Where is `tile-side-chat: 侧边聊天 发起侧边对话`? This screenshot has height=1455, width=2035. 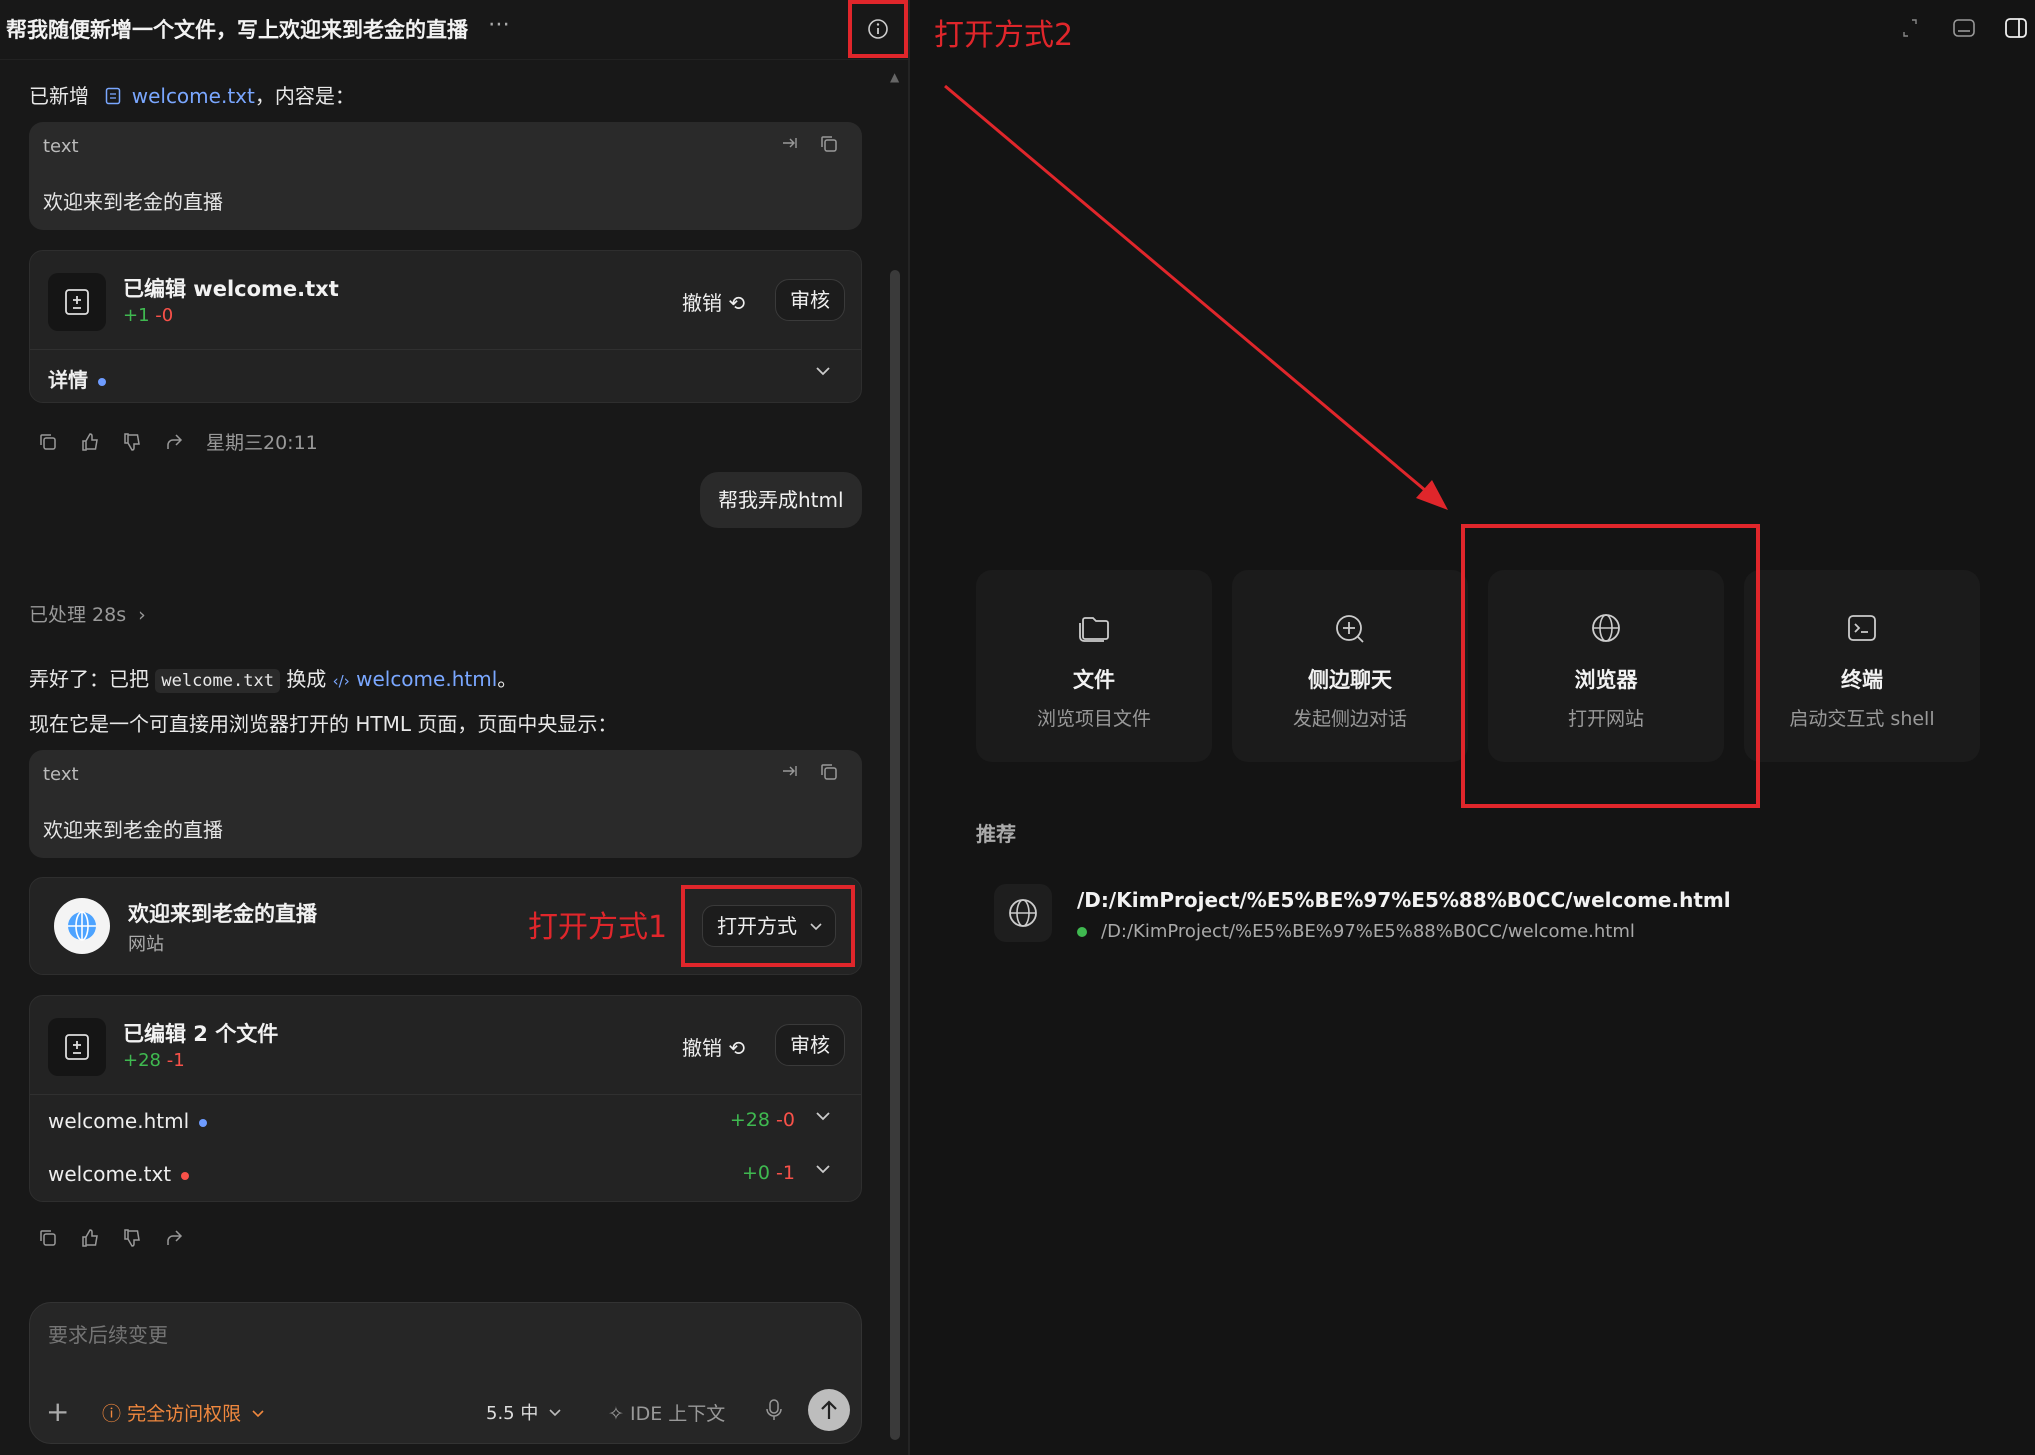
tile-side-chat: 侧边聊天 发起侧边对话 is located at coordinates (1350, 666).